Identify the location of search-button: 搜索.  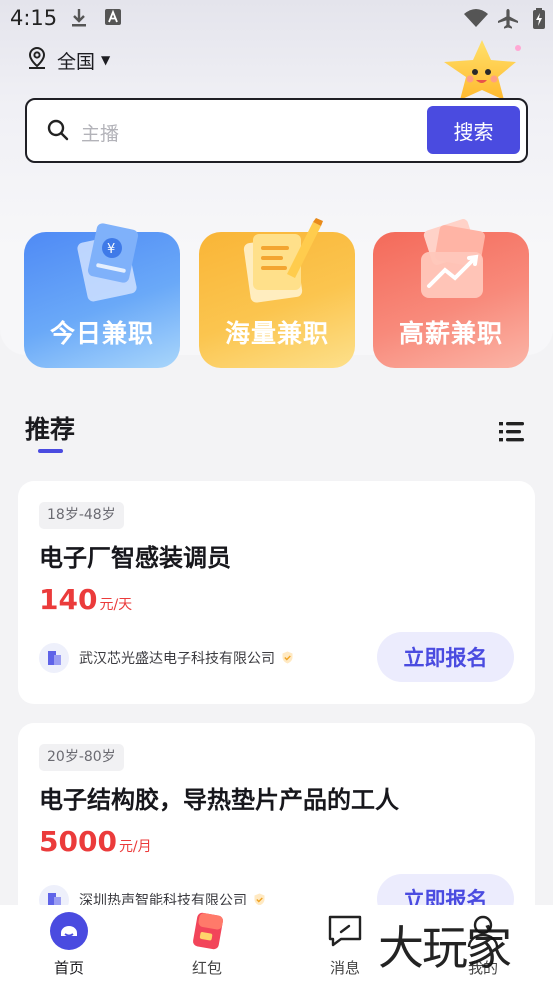
(473, 130).